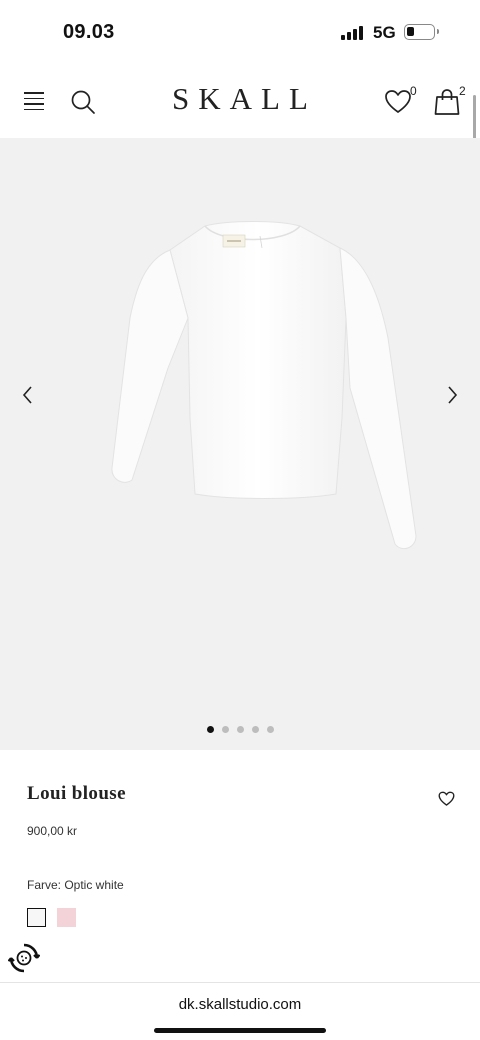 The image size is (480, 1040). Describe the element at coordinates (240, 32) in the screenshot. I see `status-bar: 09.03 5G` at that location.